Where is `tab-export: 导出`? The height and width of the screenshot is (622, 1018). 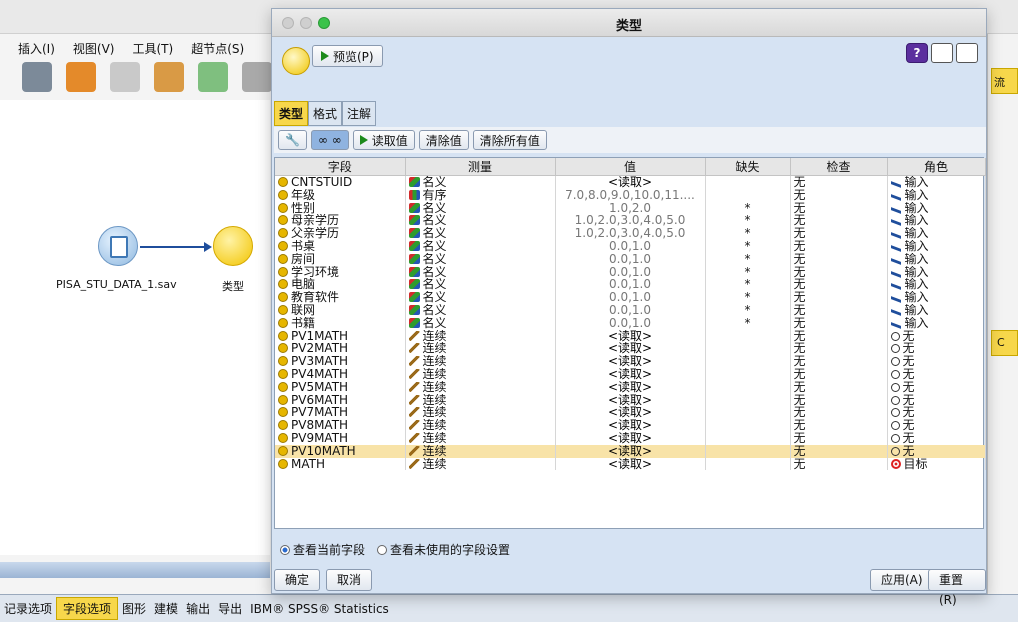 tab-export: 导出 is located at coordinates (230, 608).